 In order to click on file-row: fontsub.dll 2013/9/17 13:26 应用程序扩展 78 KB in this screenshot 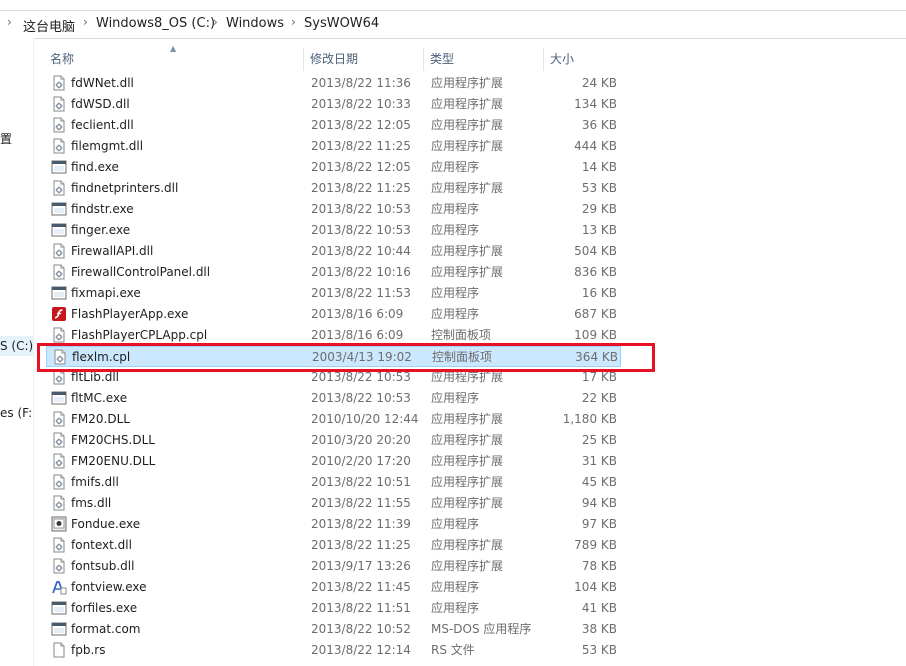, I will do `click(333, 566)`.